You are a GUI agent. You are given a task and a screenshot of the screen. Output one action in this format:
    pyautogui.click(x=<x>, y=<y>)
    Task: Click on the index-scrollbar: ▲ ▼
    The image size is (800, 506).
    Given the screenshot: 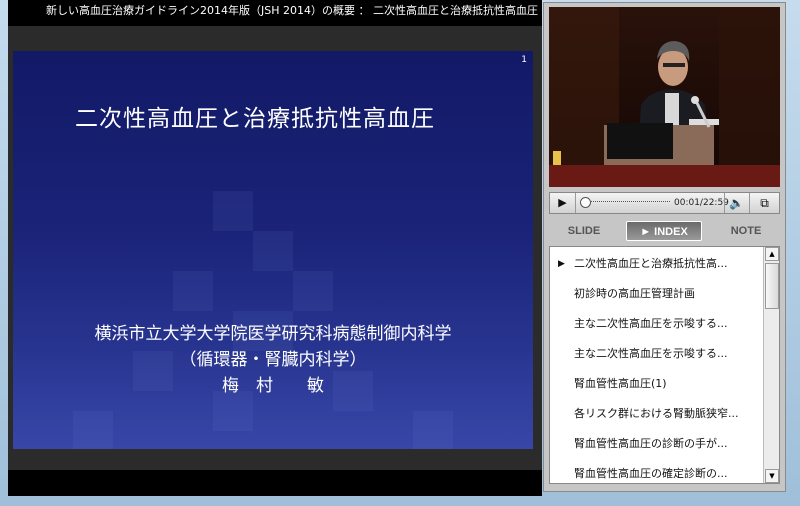 What is the action you would take?
    pyautogui.click(x=771, y=365)
    